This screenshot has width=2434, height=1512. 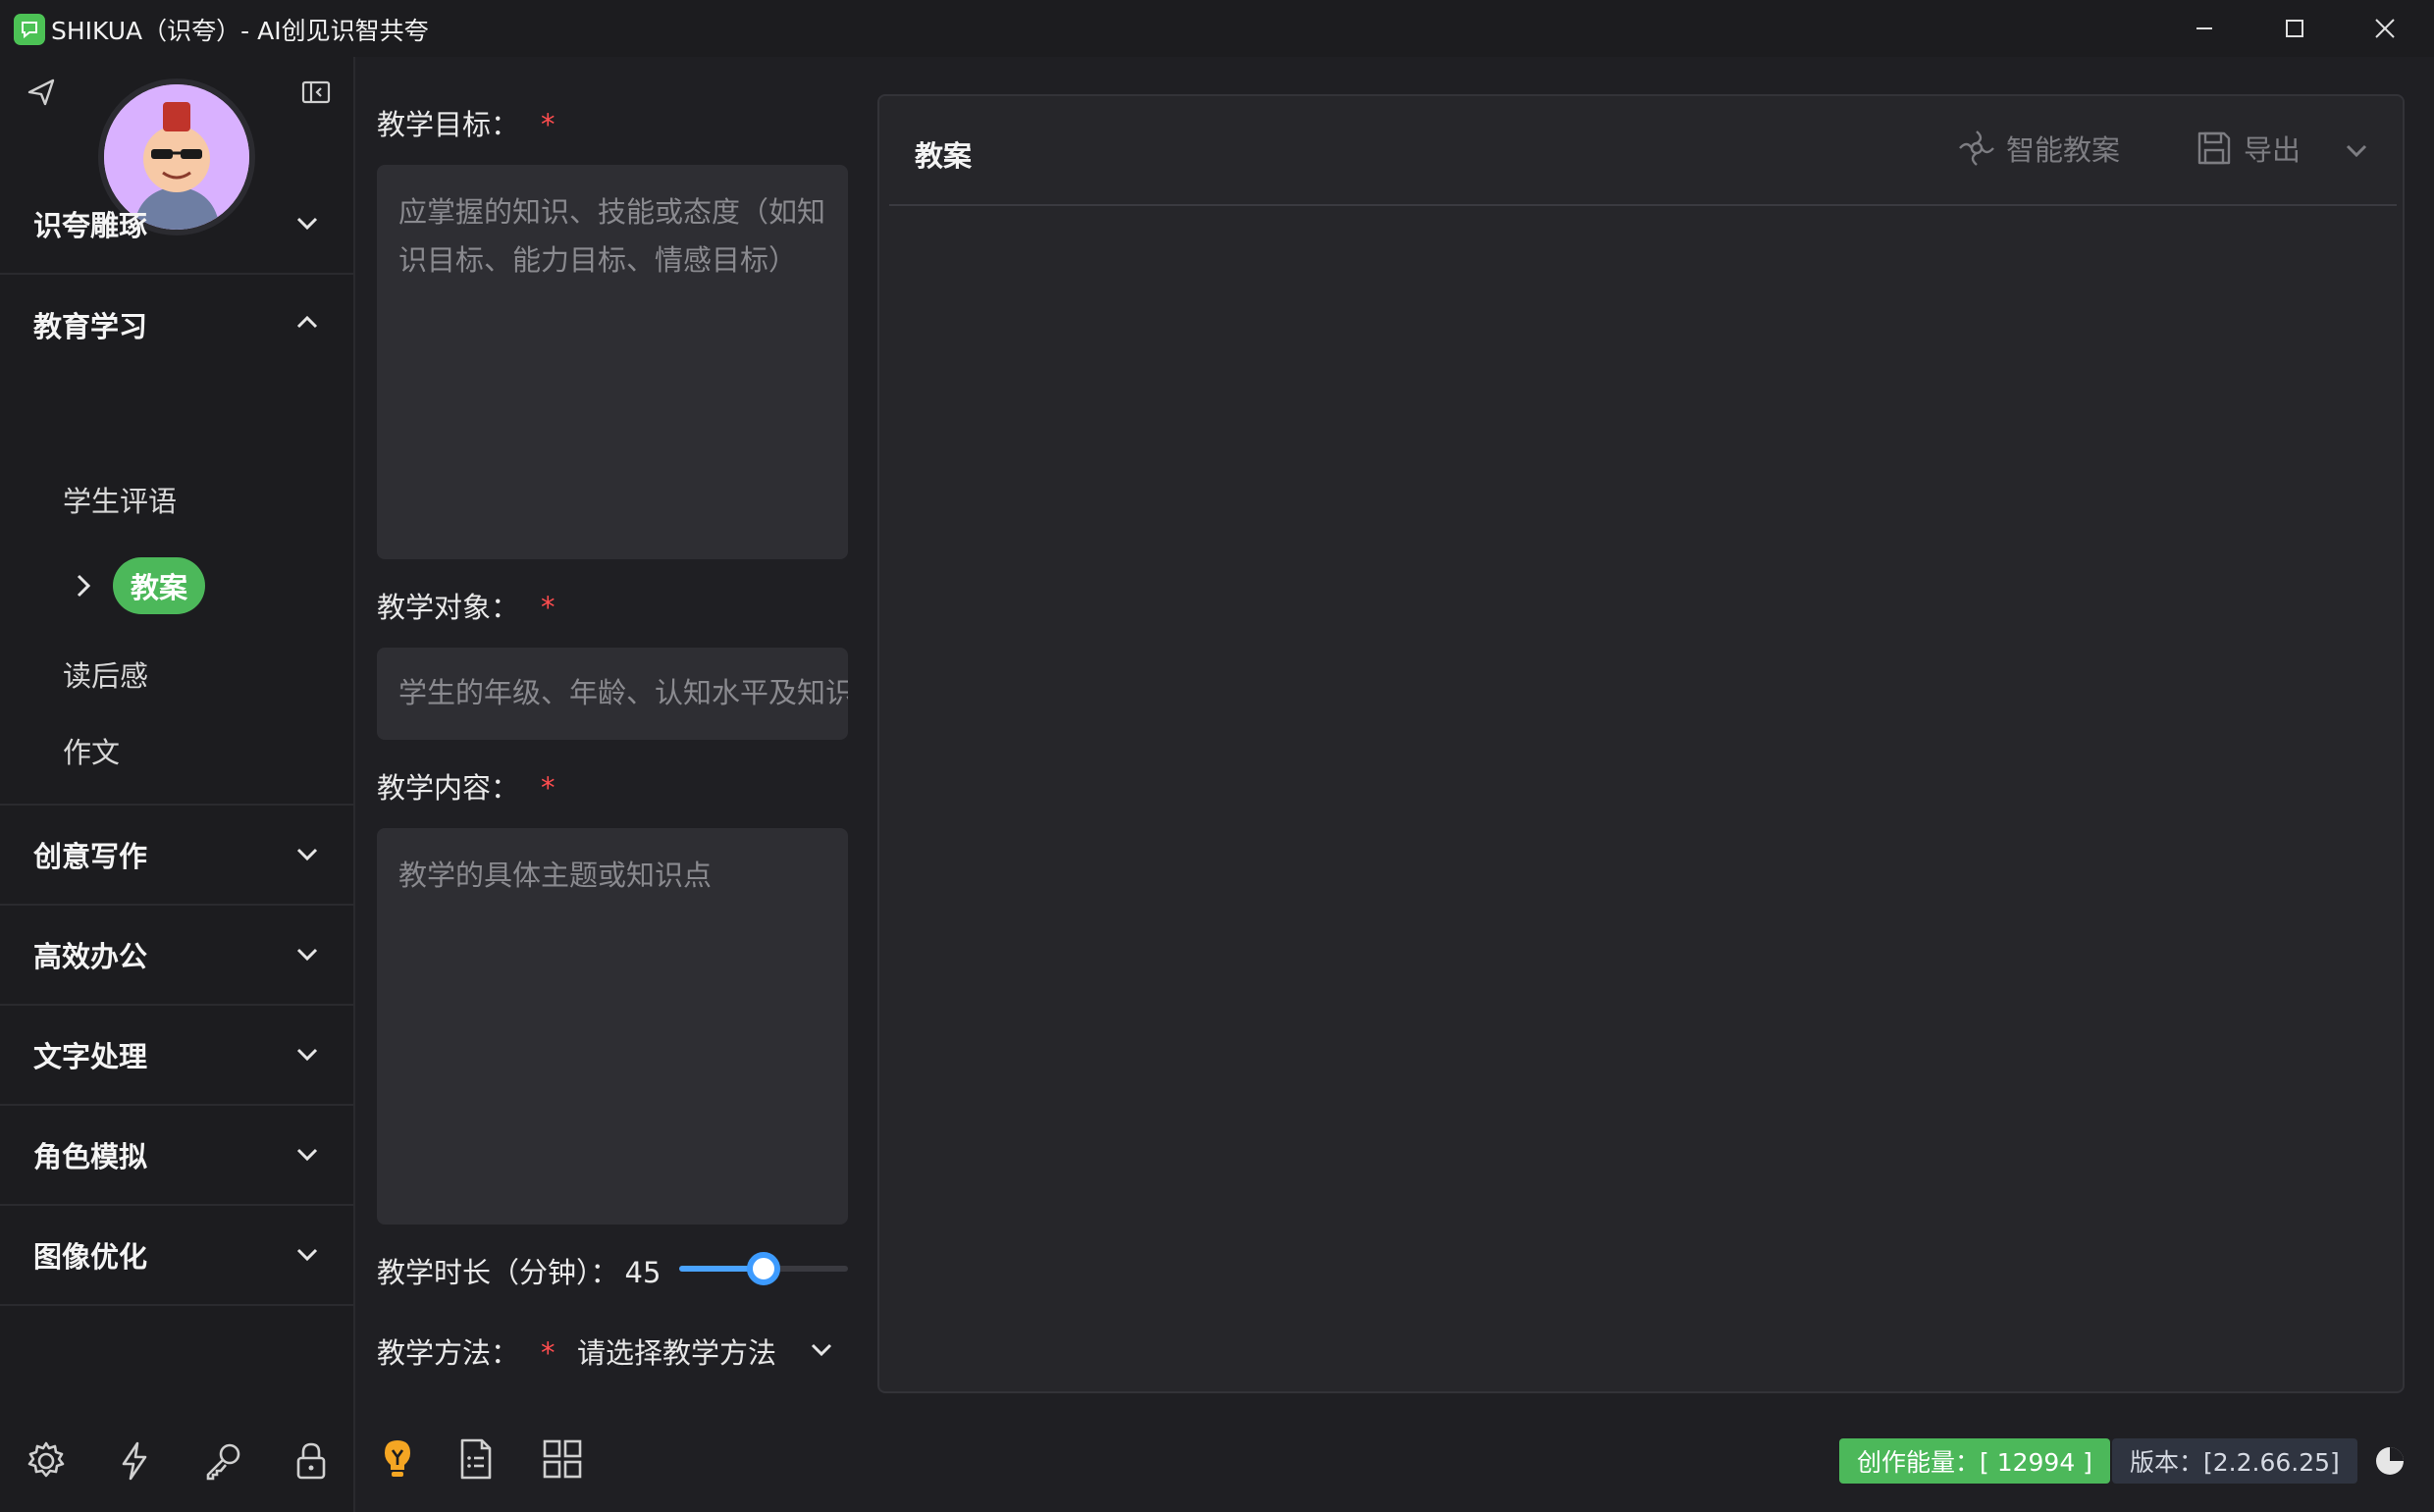 What do you see at coordinates (612, 694) in the screenshot?
I see `audience-input: 学生的年级、年龄、认知水平及知识` at bounding box center [612, 694].